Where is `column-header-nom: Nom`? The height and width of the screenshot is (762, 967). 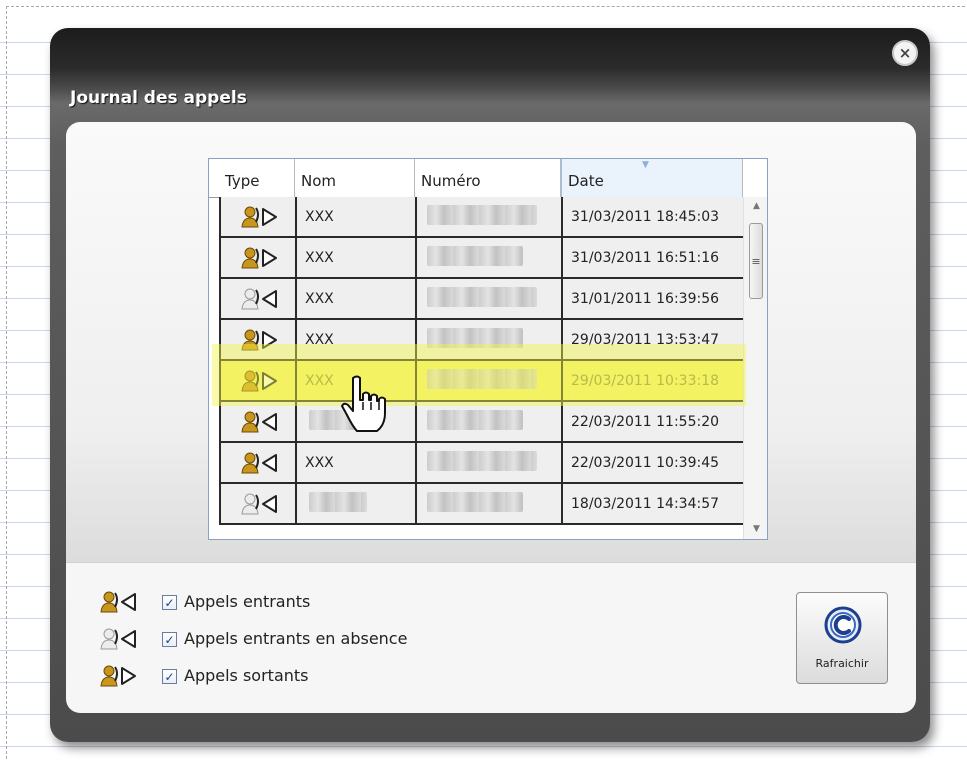 column-header-nom: Nom is located at coordinates (355, 178).